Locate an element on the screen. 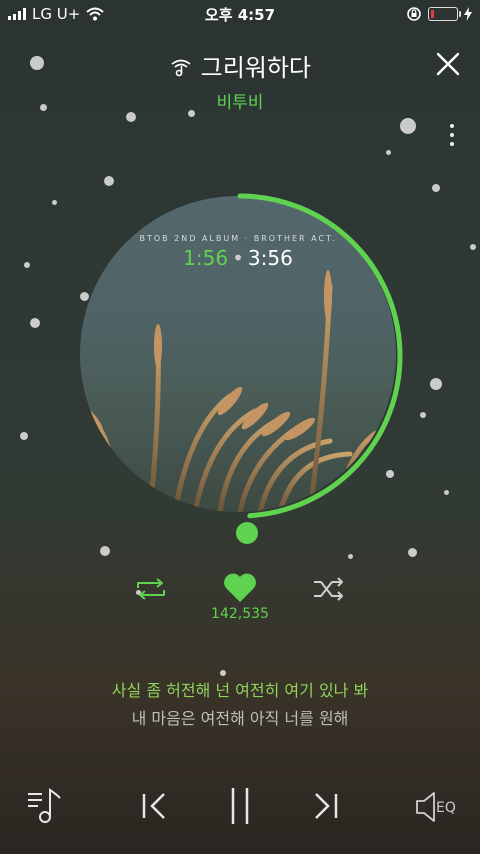 The height and width of the screenshot is (854, 480). song-title-row: 그리워하다 is located at coordinates (240, 65).